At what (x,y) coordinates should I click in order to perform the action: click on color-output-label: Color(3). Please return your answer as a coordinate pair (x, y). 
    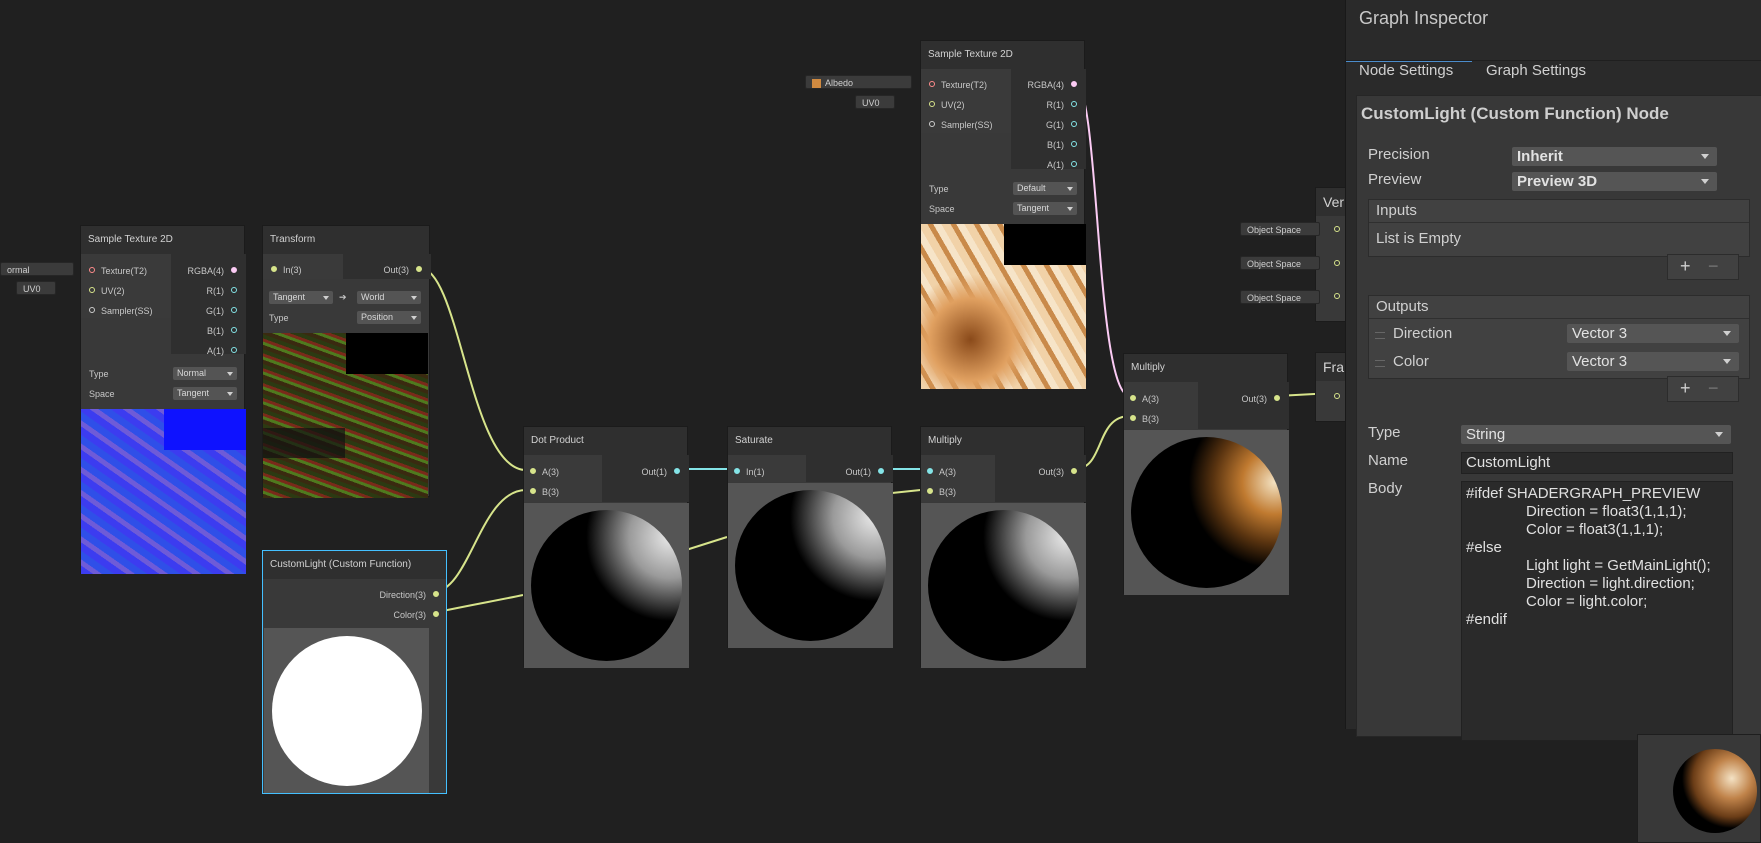
    Looking at the image, I should click on (409, 615).